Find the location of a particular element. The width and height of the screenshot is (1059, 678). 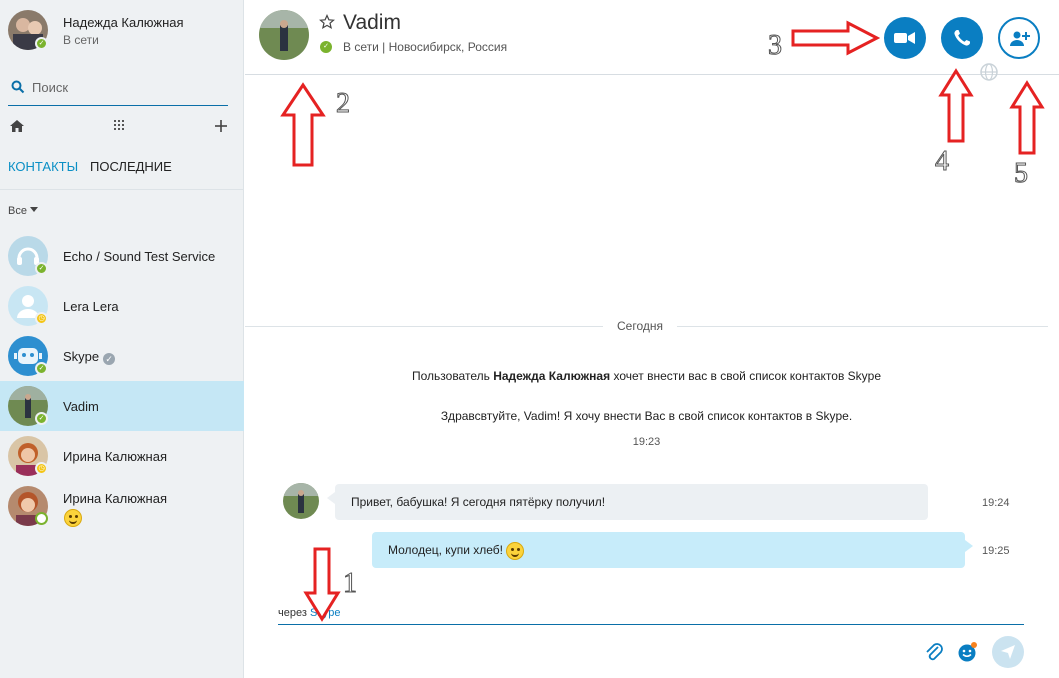

contact-item: ◷ Ирина Калюжная is located at coordinates (122, 456).